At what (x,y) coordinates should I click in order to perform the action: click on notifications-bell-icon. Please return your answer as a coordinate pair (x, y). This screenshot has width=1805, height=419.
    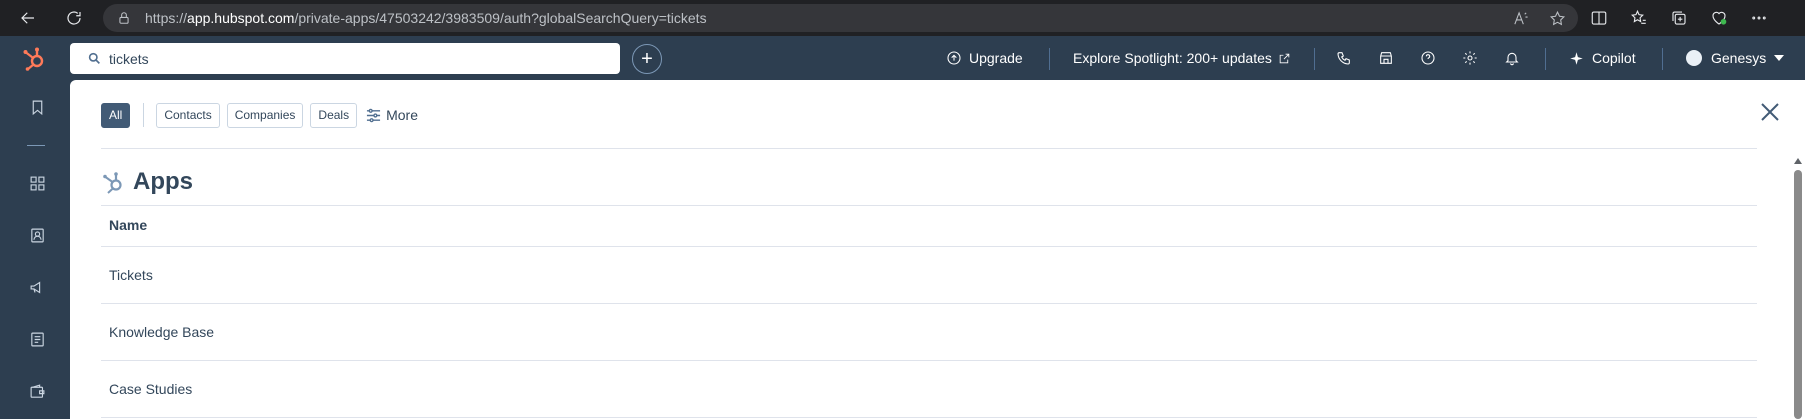
    Looking at the image, I should click on (1512, 58).